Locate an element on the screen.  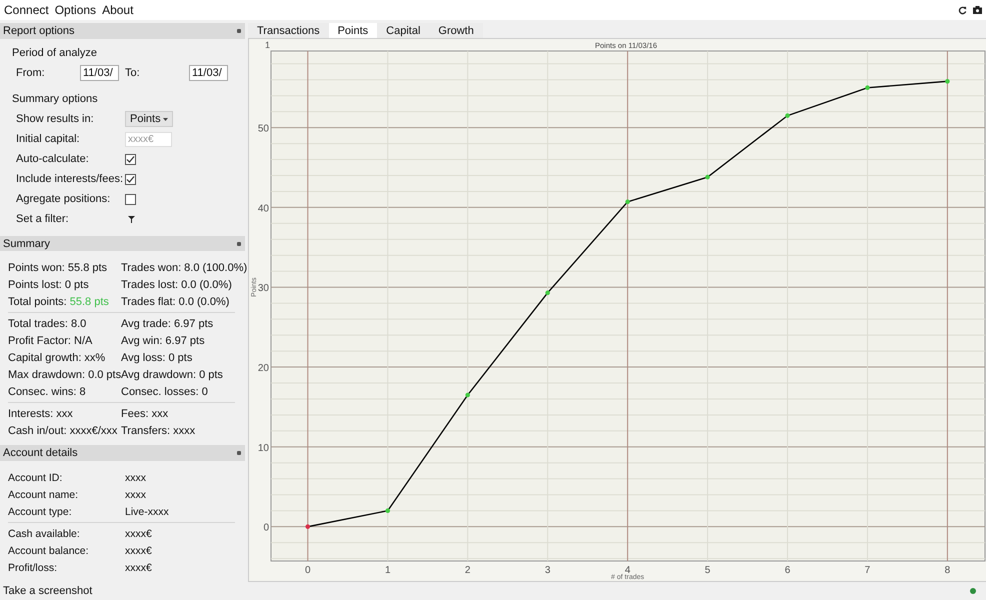
summary-text: Trades won: 8.0 (100.0%) is located at coordinates (184, 268).